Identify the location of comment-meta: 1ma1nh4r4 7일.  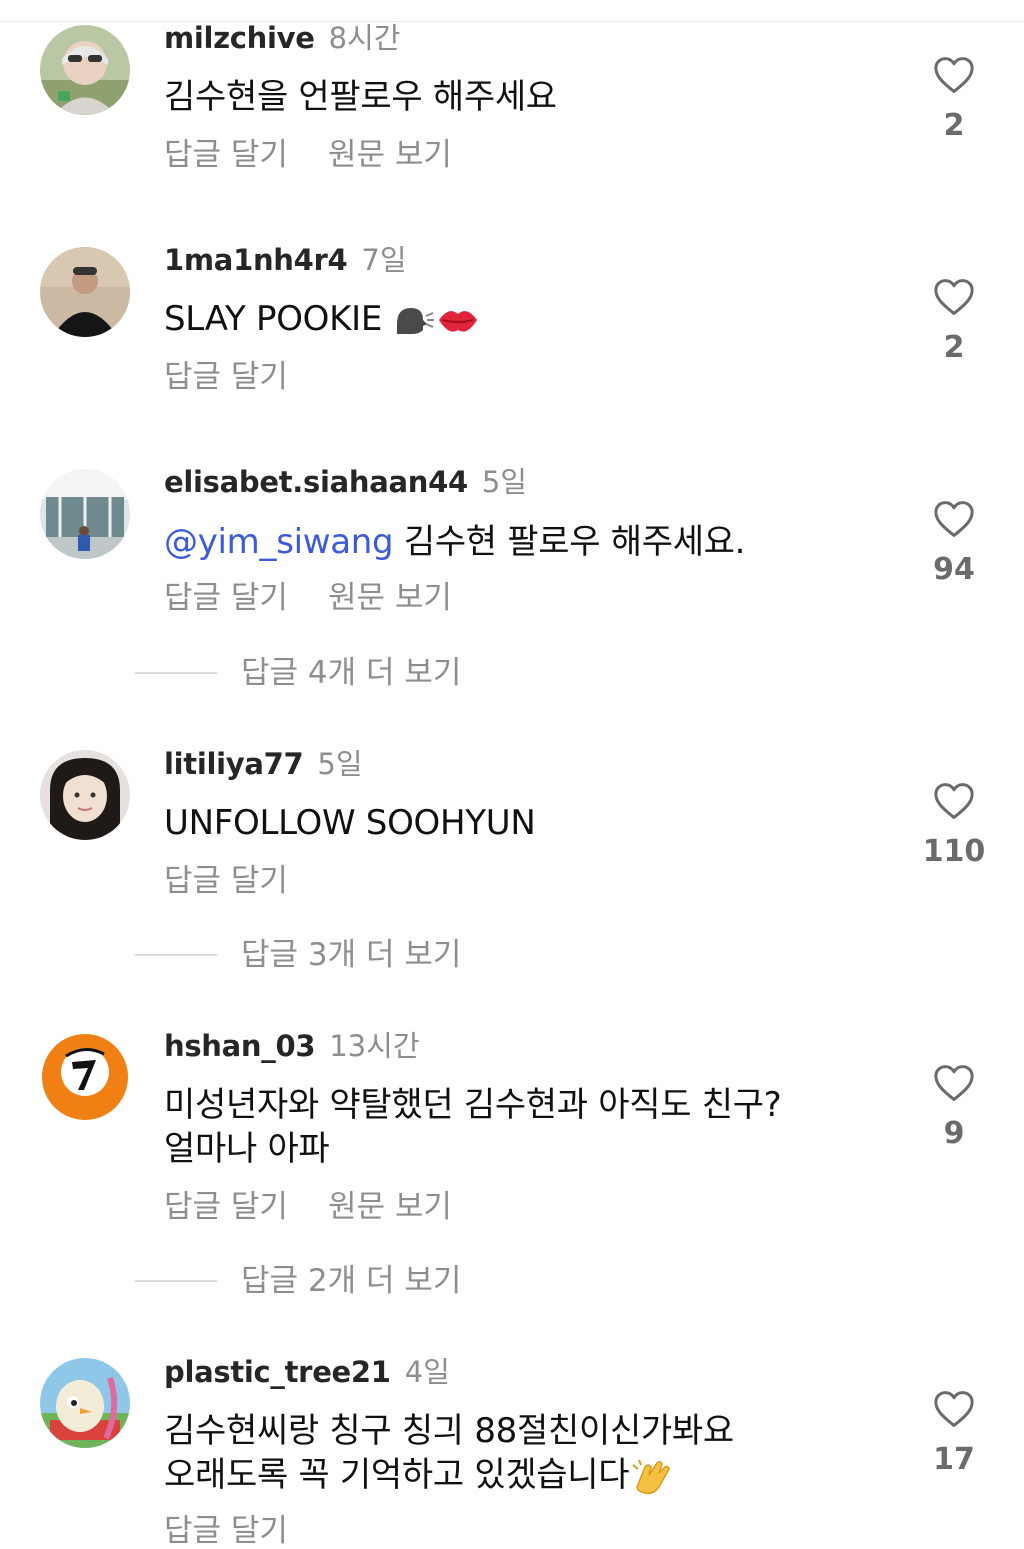
(285, 260).